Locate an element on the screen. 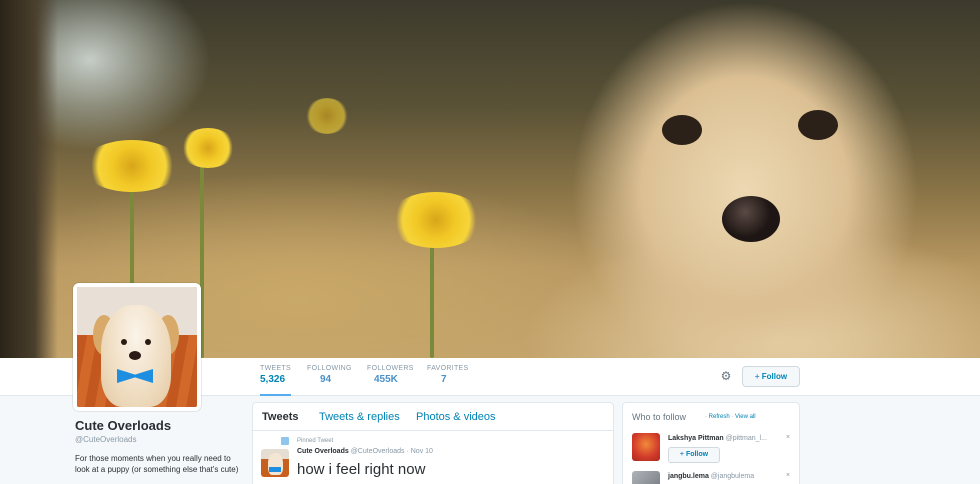  stat-favorites: FAVORITES 7 is located at coordinates (447, 375).